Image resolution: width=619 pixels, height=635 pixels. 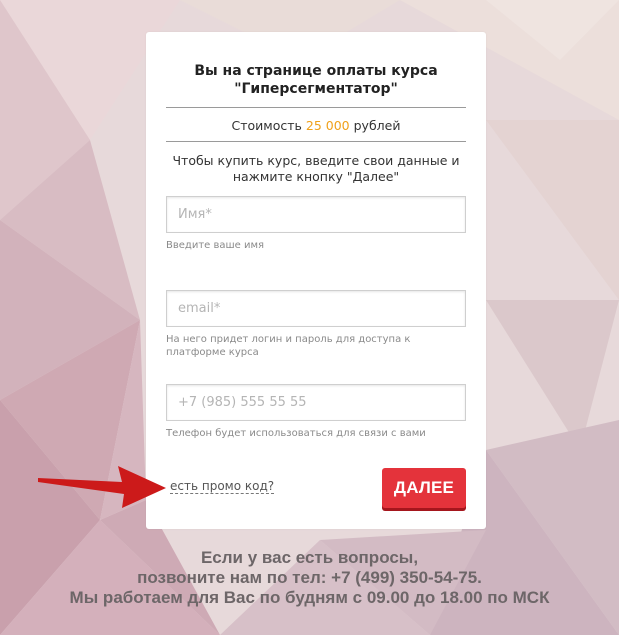 What do you see at coordinates (266, 125) in the screenshot?
I see `price-prefix: Стоимость` at bounding box center [266, 125].